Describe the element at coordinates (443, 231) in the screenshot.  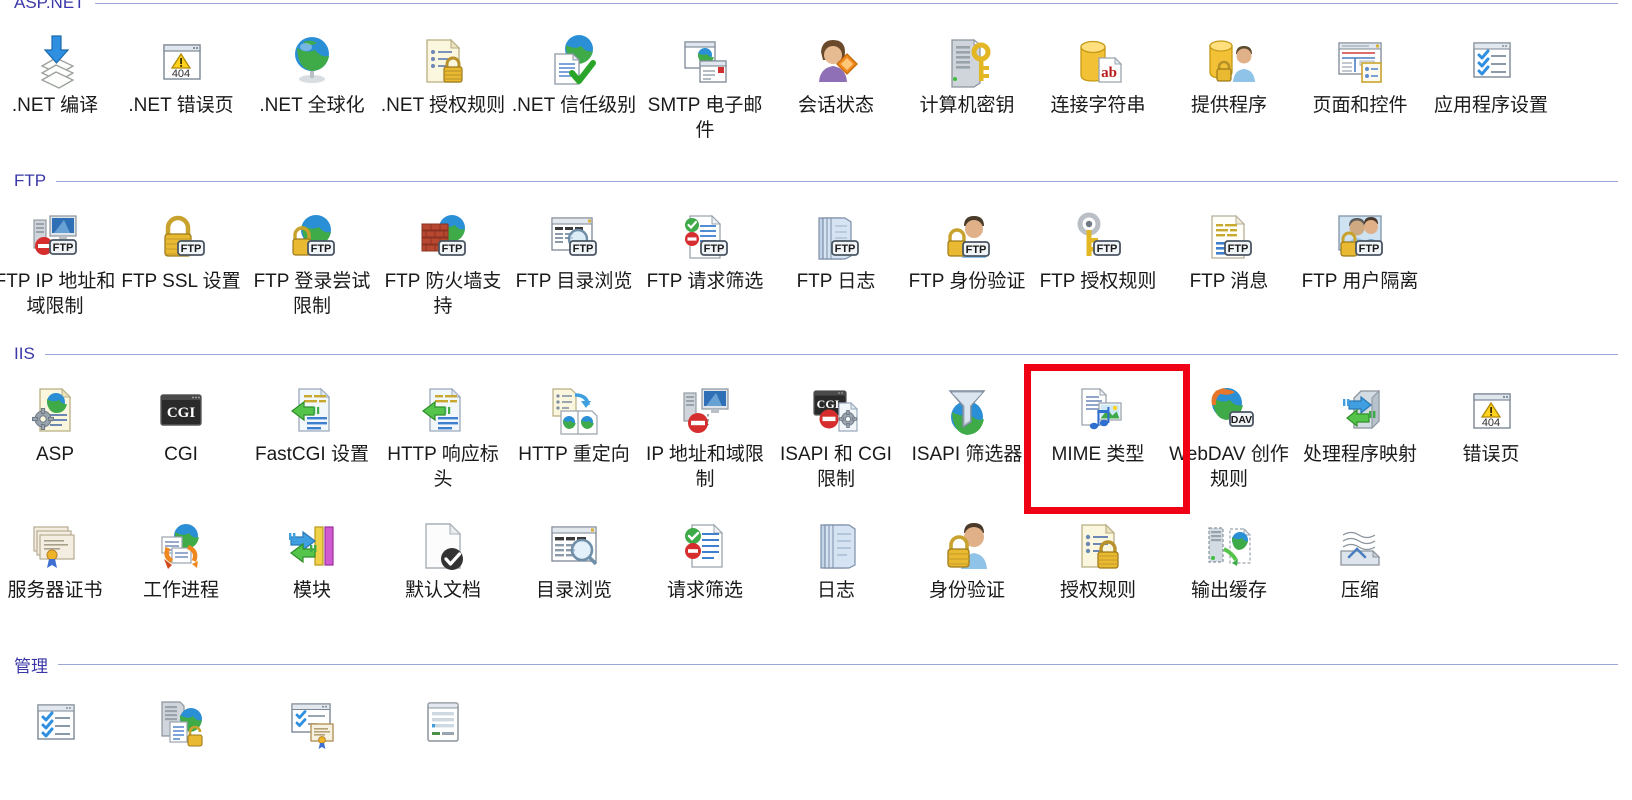
I see `ftp-firewall-support-icon: FTP` at that location.